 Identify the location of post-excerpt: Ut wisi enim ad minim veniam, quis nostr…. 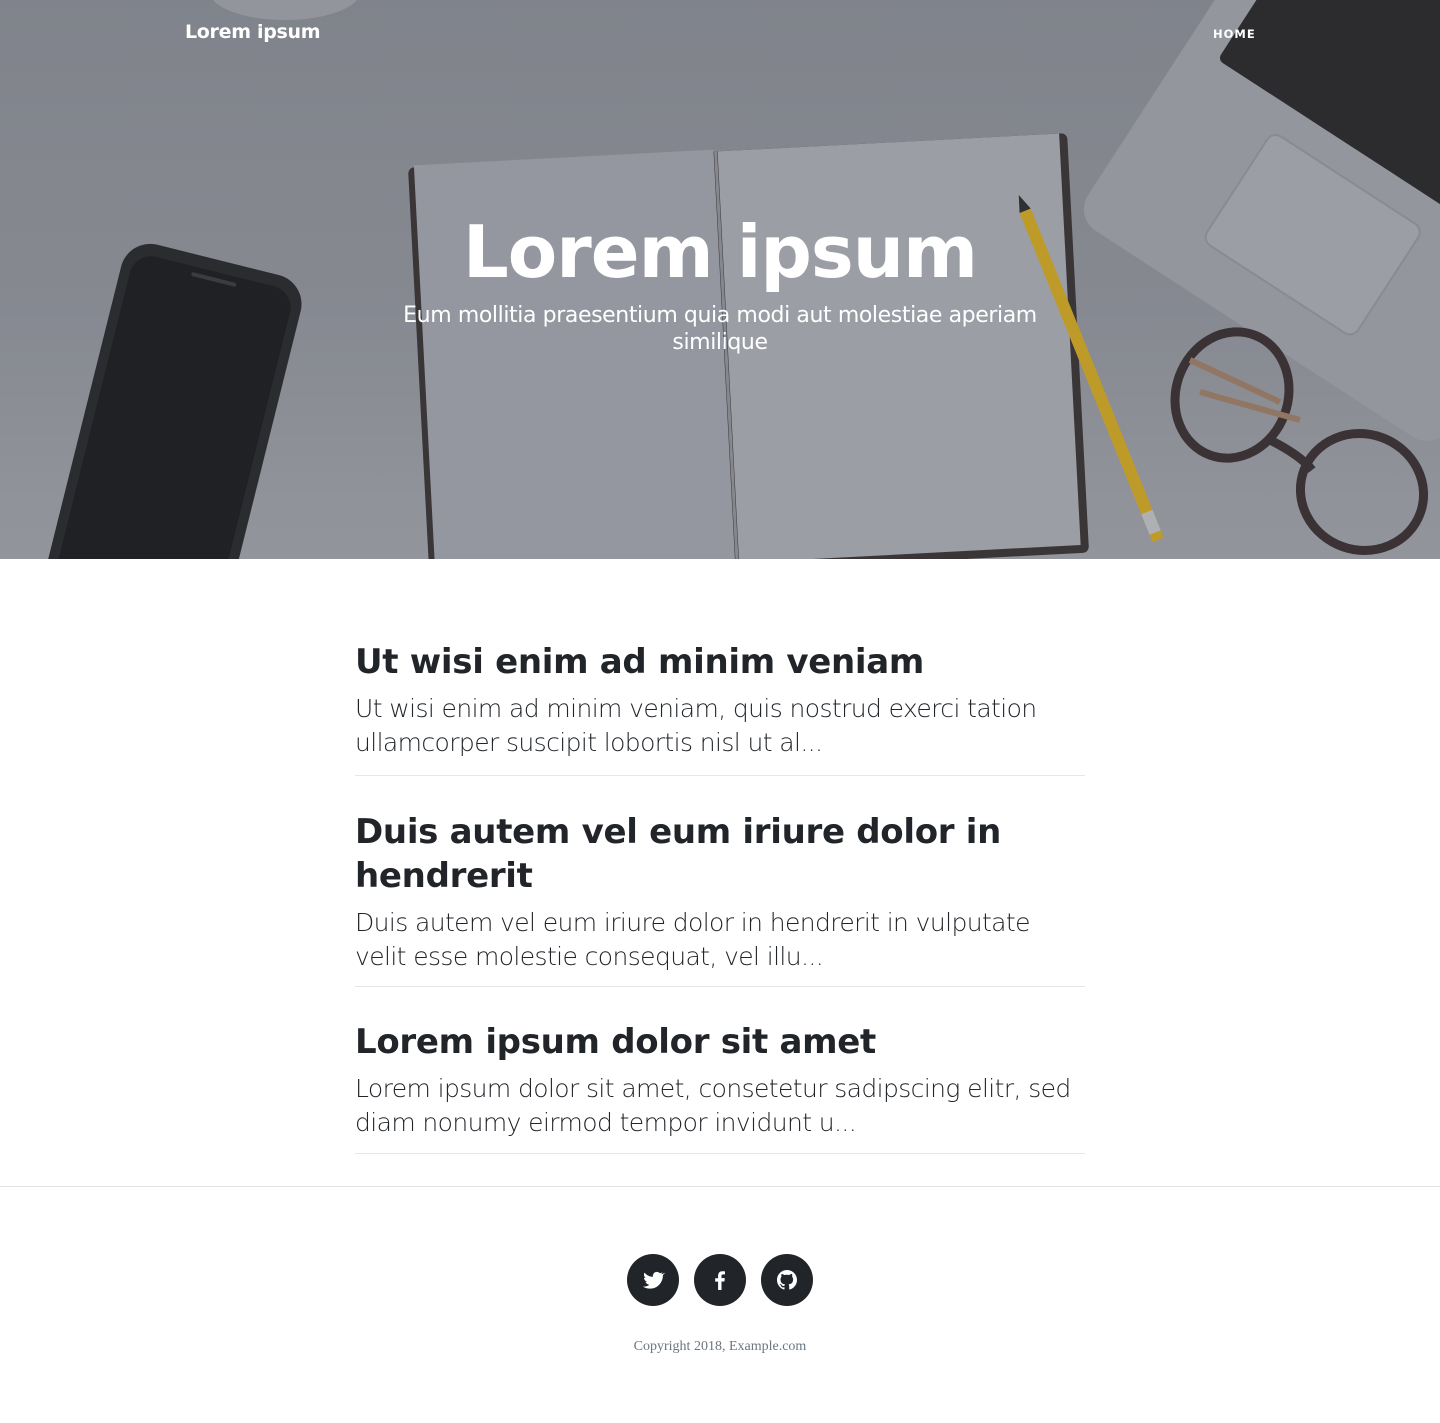
(696, 725).